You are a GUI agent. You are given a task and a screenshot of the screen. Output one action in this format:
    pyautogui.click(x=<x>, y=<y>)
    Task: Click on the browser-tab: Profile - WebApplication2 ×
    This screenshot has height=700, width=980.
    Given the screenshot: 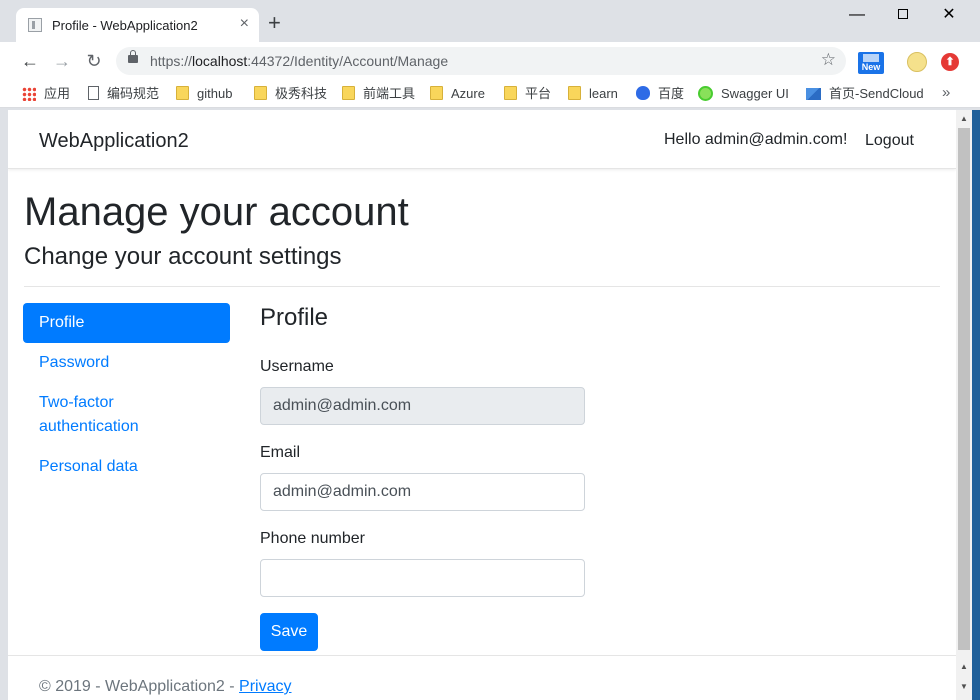 What is the action you would take?
    pyautogui.click(x=137, y=25)
    